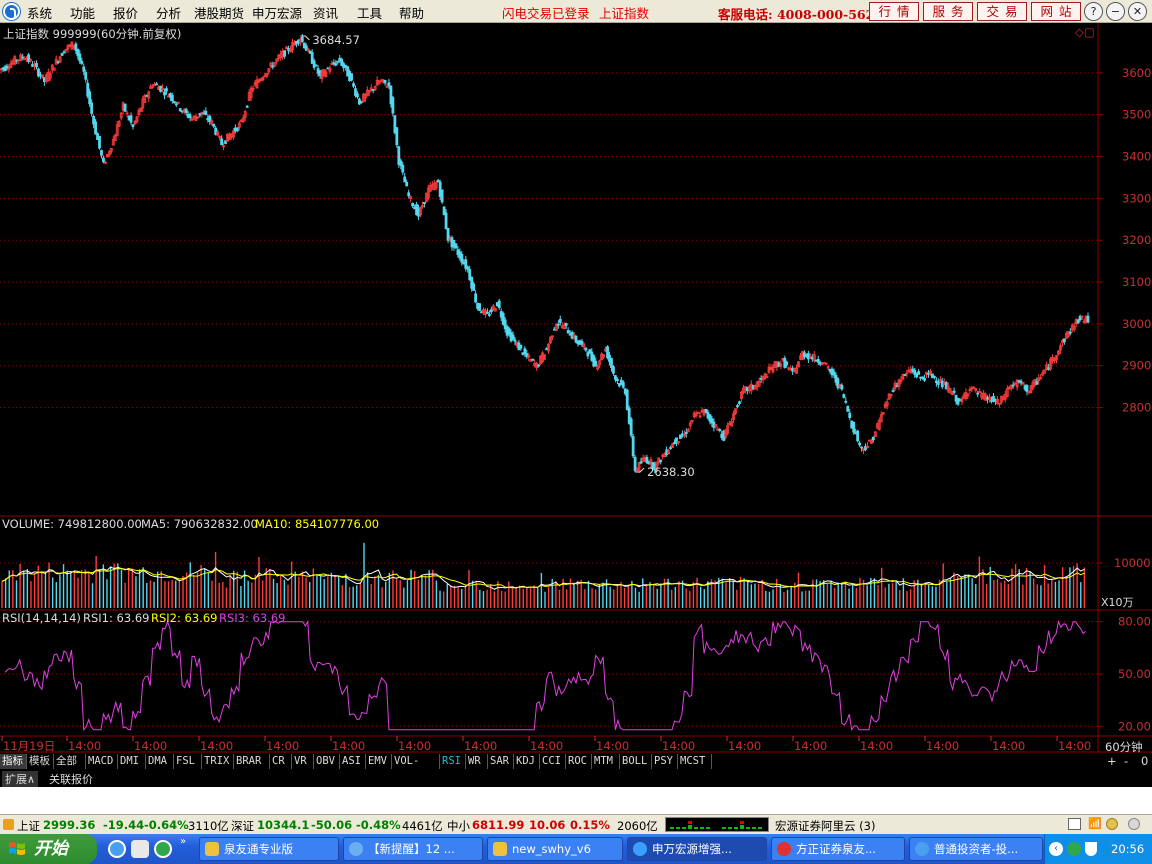  I want to click on menu-tools: 工具, so click(369, 12).